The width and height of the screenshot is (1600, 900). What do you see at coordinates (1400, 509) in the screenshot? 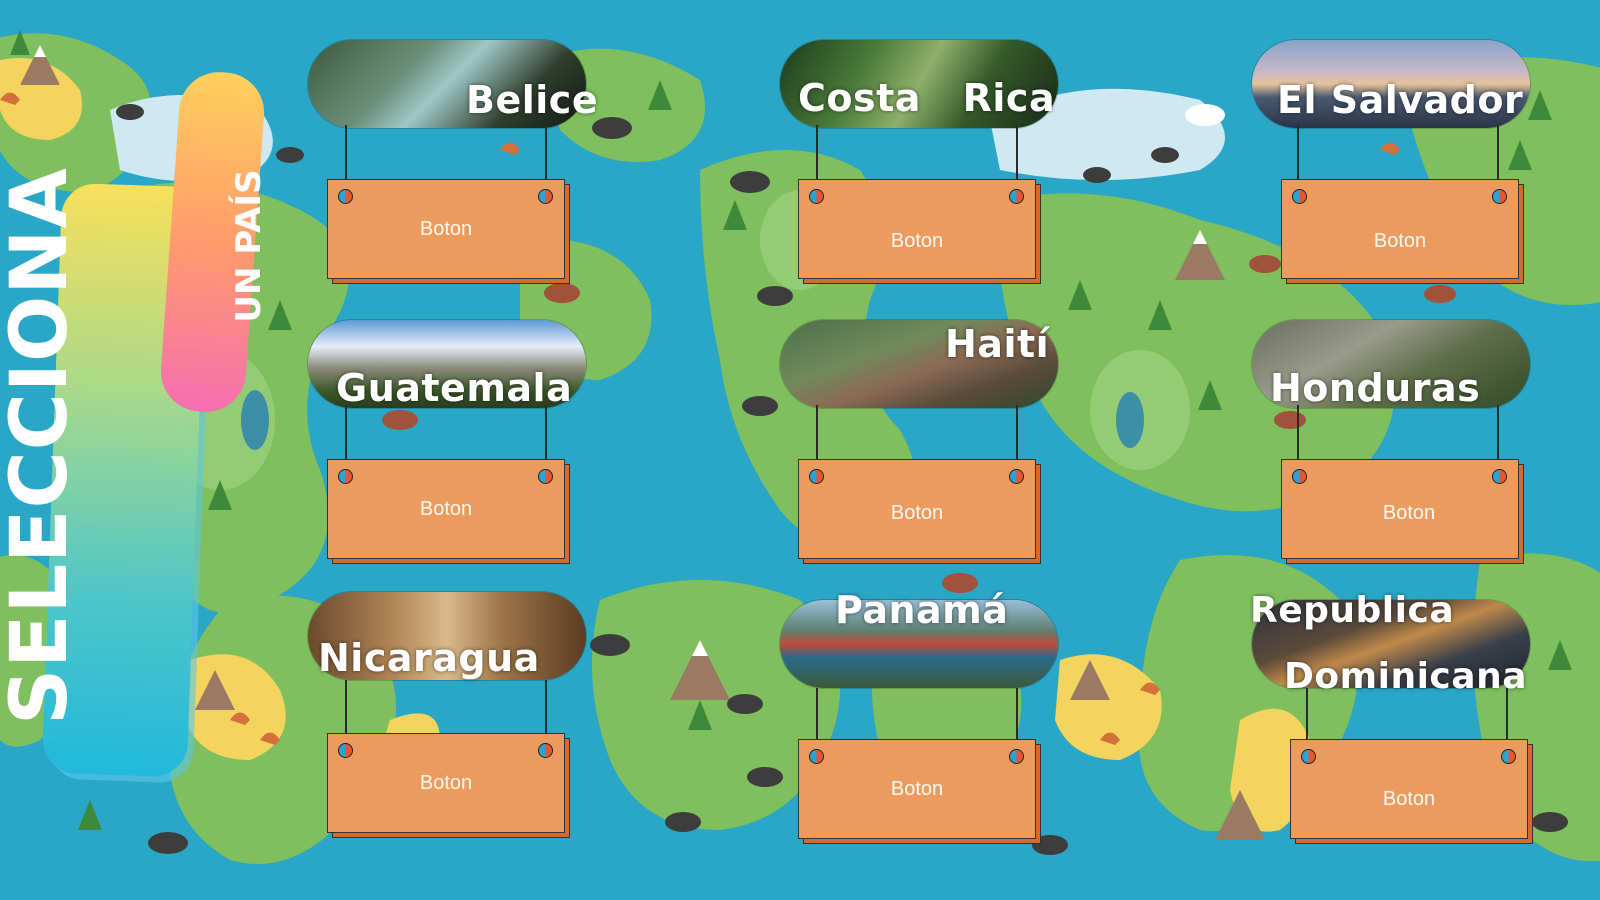
I see `honduras-button: Boton` at bounding box center [1400, 509].